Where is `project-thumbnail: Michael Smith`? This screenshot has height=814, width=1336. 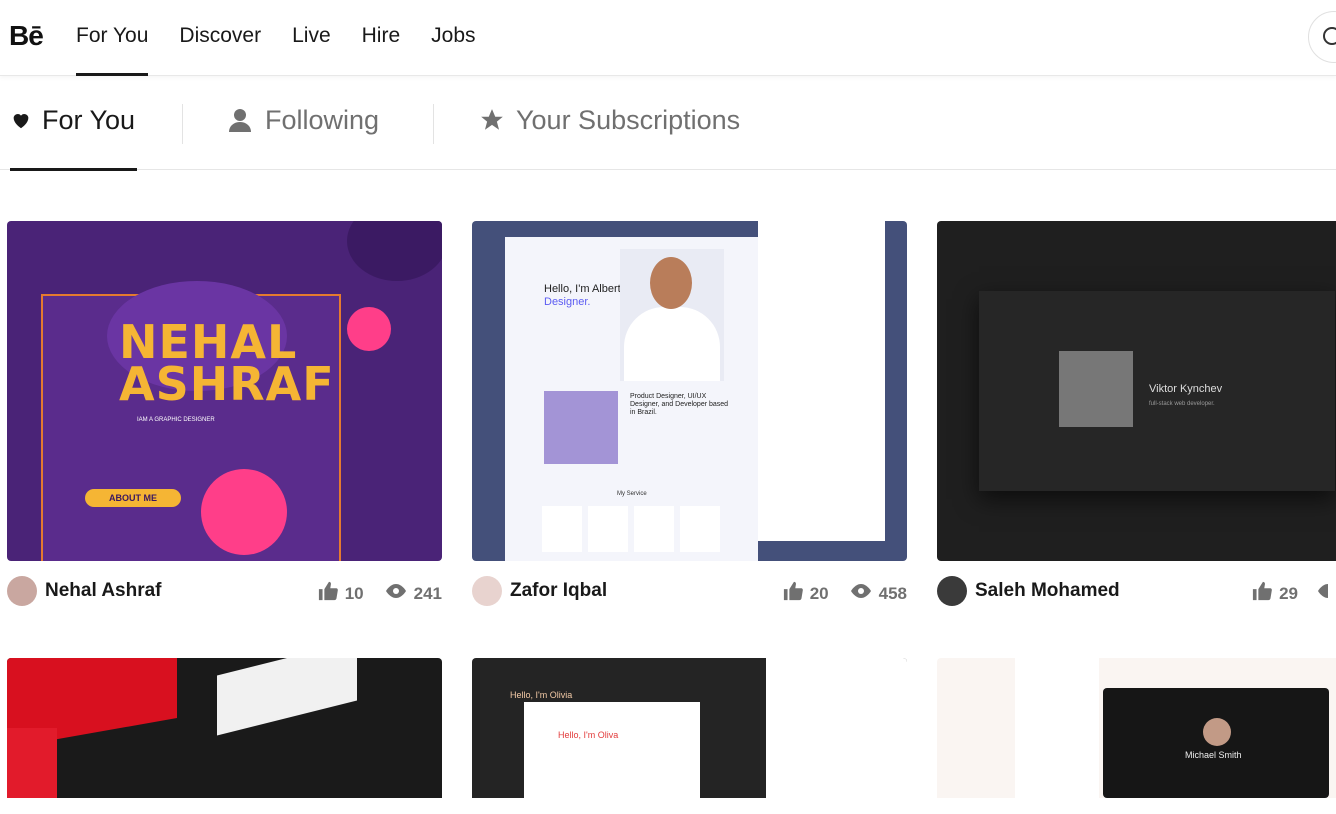
project-thumbnail: Michael Smith is located at coordinates (1136, 728).